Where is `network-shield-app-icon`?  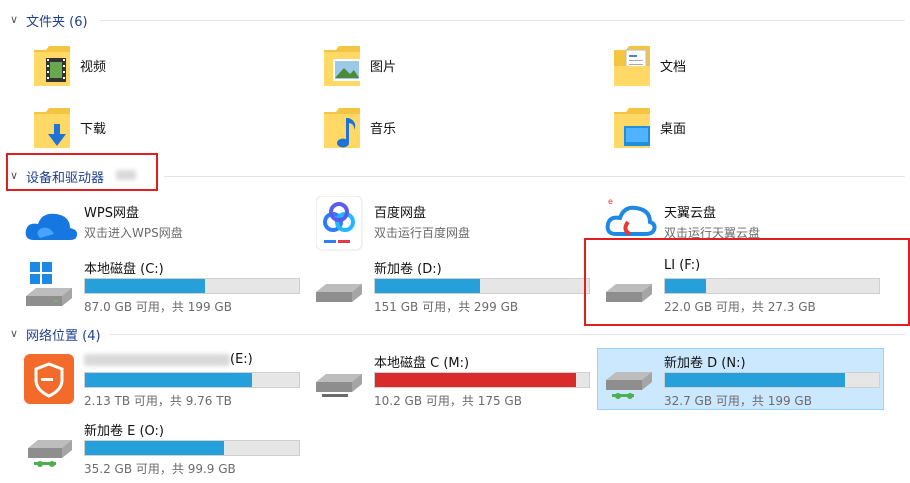
network-shield-app-icon is located at coordinates (49, 379).